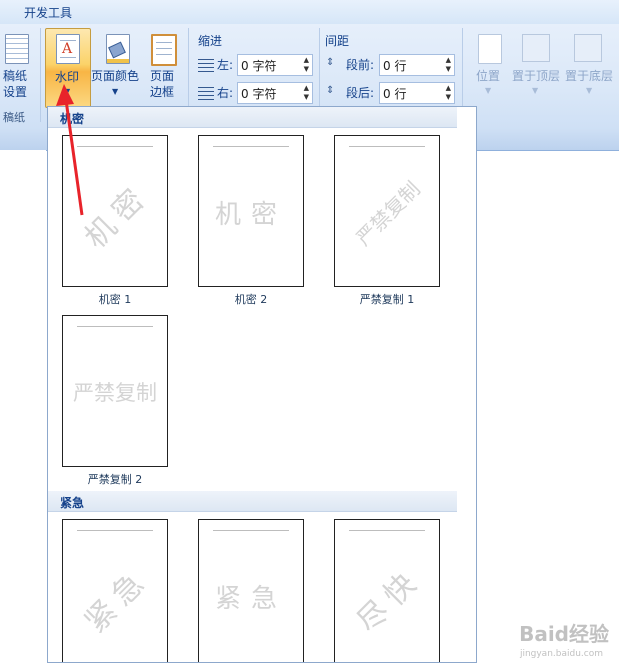  What do you see at coordinates (23, 406) in the screenshot?
I see `document-area` at bounding box center [23, 406].